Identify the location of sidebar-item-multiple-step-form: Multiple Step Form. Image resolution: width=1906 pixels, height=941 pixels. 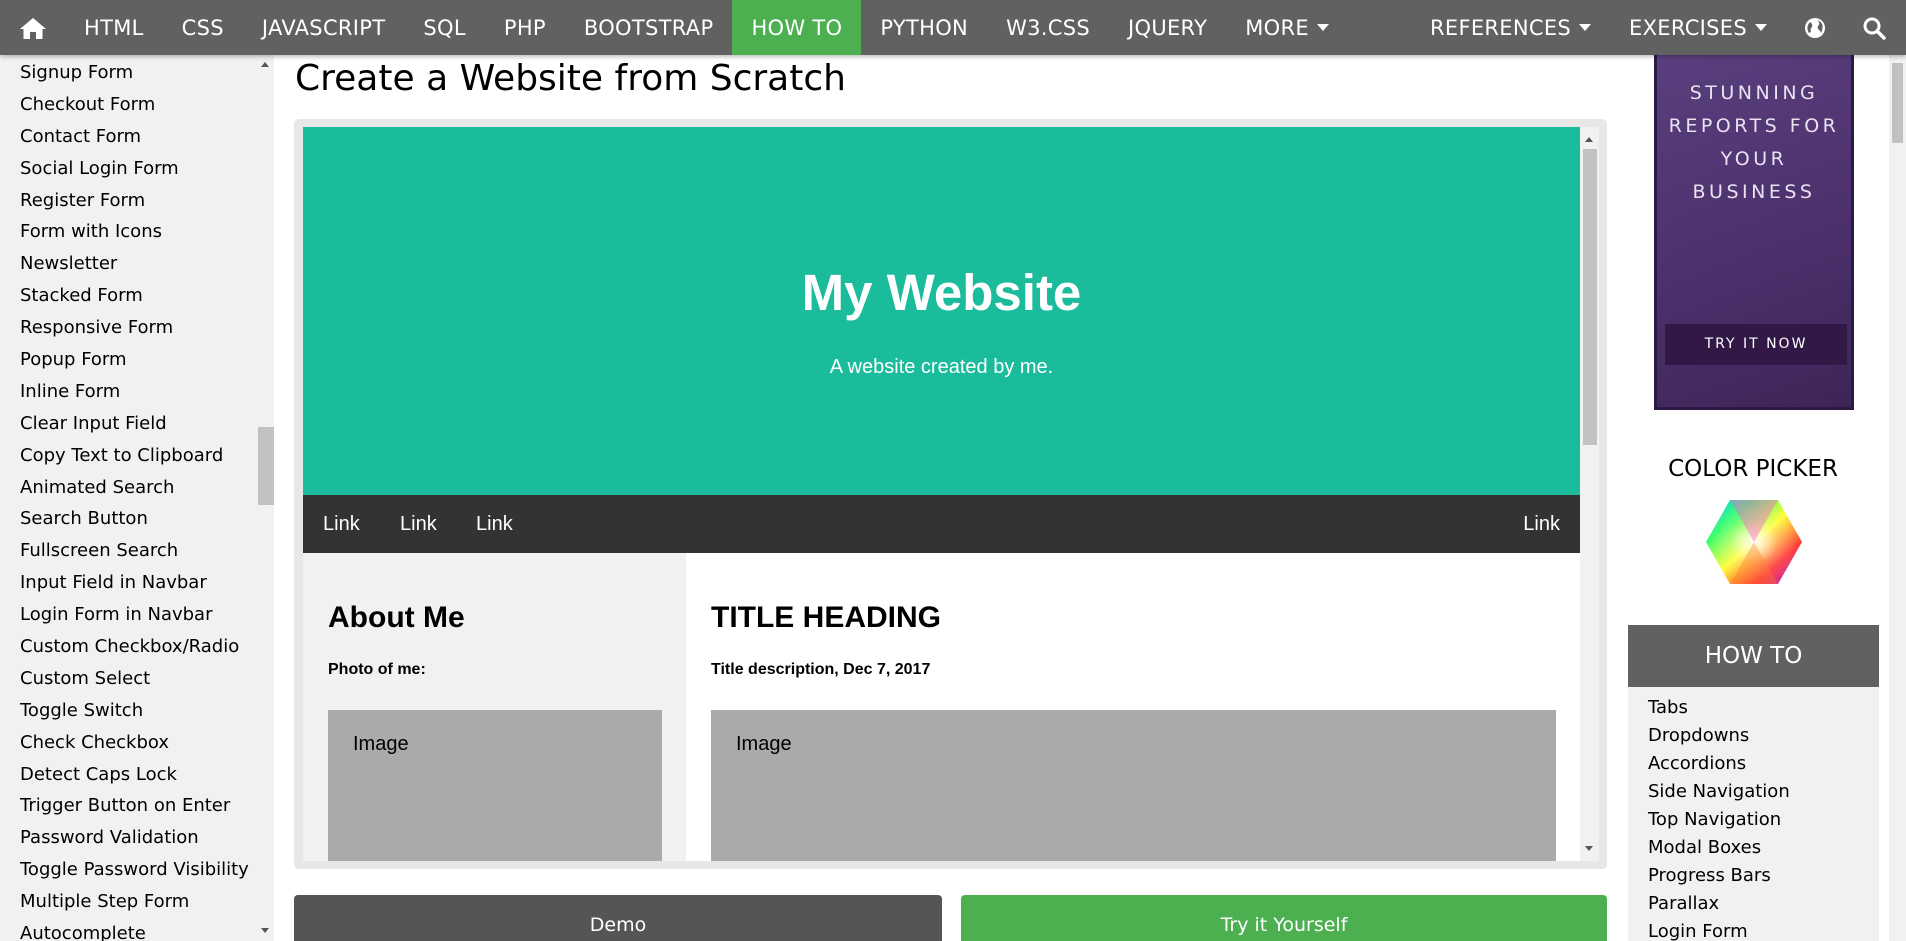
(137, 902).